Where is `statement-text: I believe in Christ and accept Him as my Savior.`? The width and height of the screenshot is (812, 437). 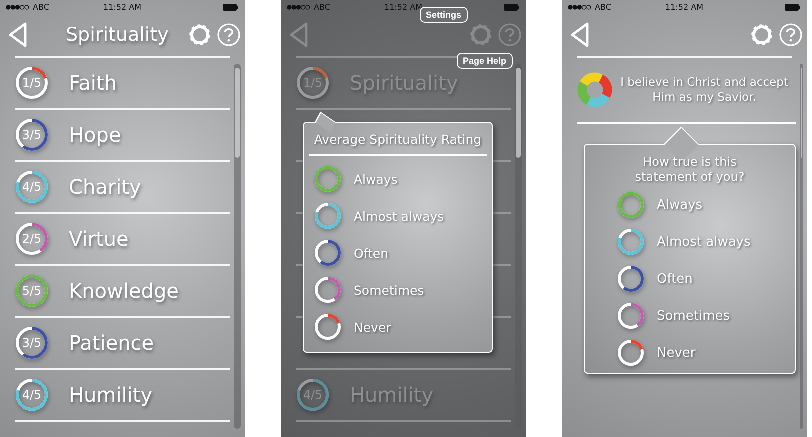
statement-text: I believe in Christ and accept Him as my Savior. is located at coordinates (705, 90).